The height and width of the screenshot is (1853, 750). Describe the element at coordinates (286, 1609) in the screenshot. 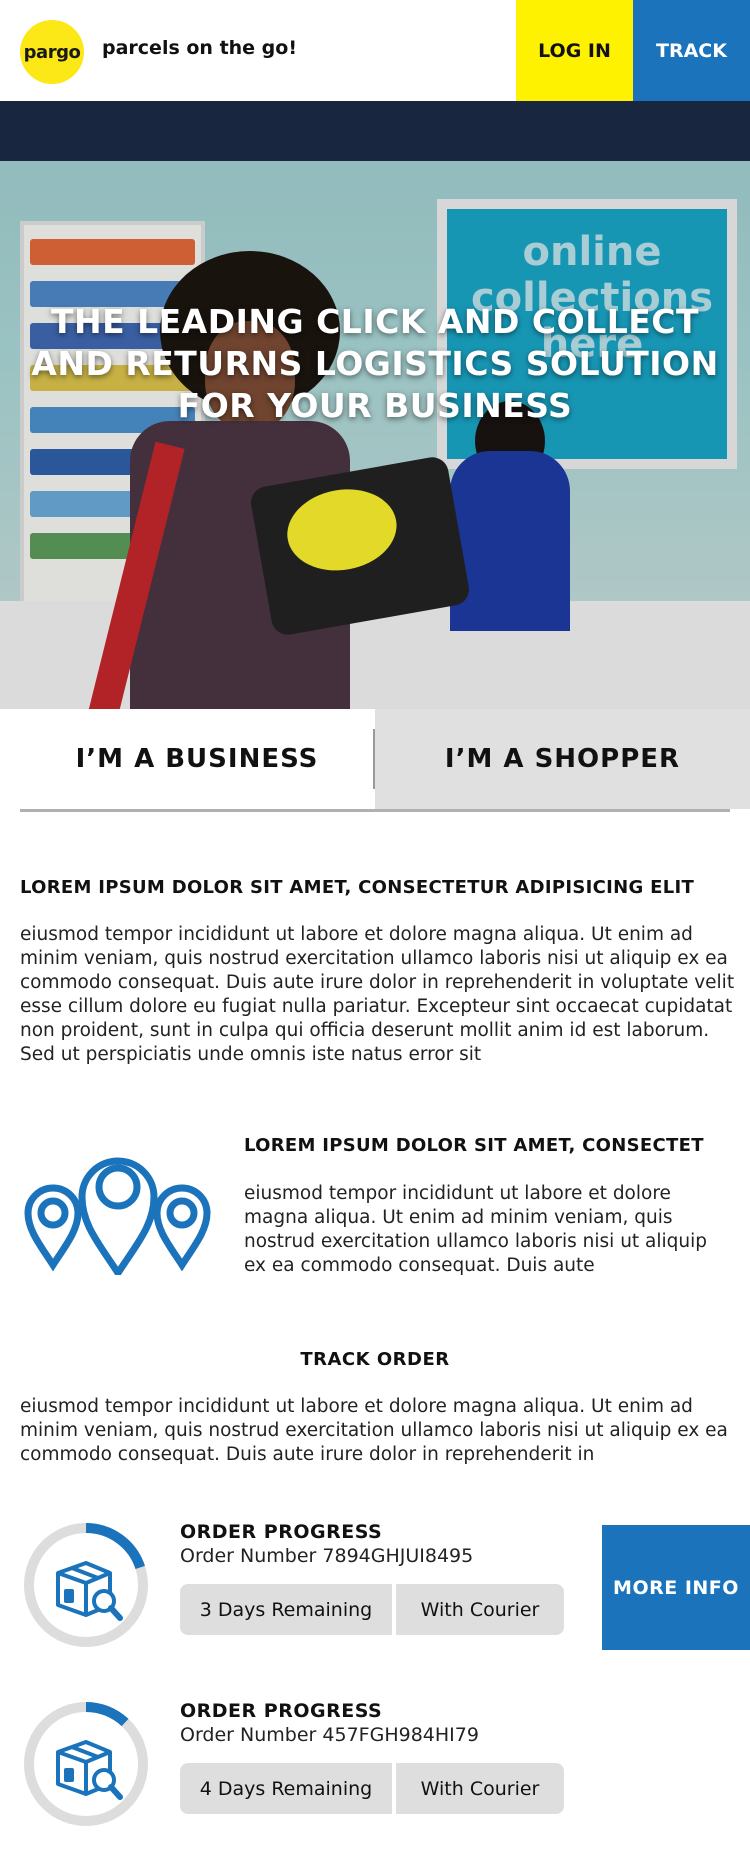

I see `days-remaining-badge: 3 Days Remaining` at that location.